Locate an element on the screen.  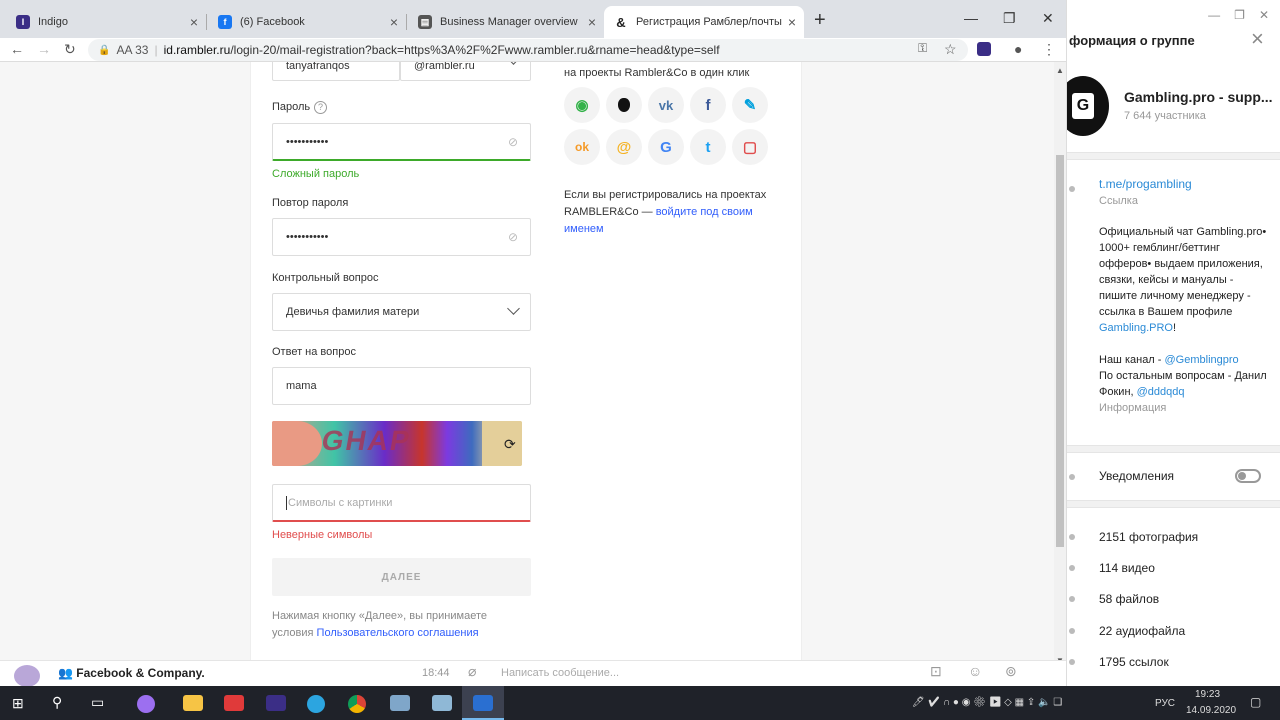
tab-rambler-registration: & Регистрация Рамблер/почты × is located at coordinates (704, 22).